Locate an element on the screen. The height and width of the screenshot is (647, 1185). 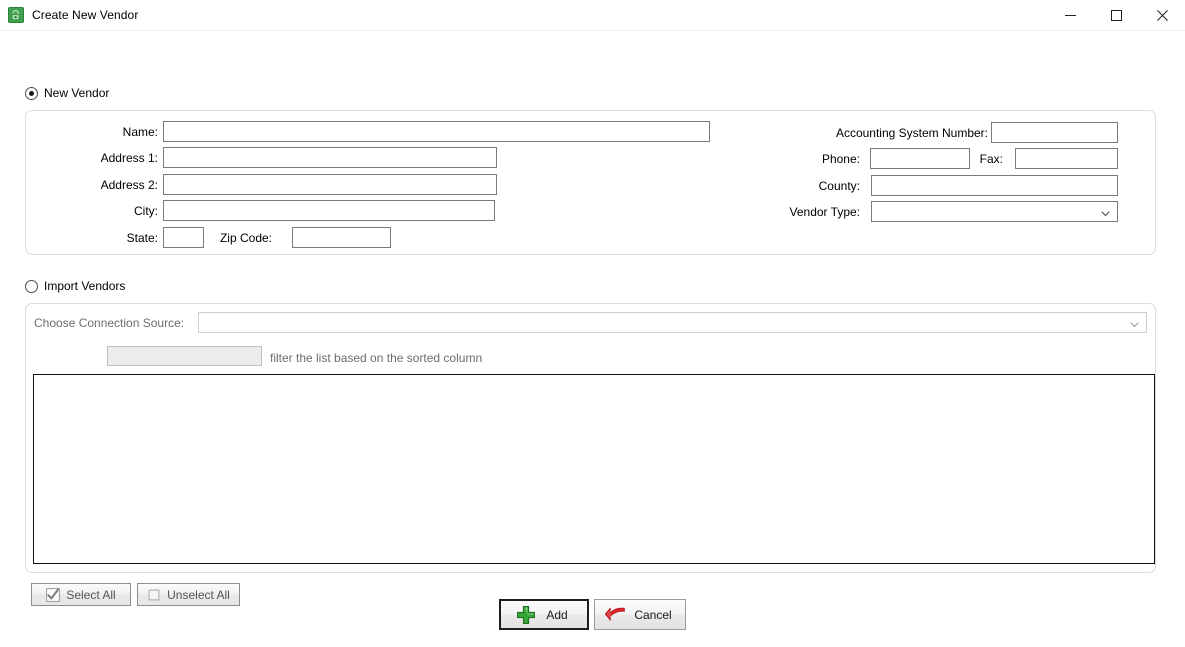
add-button: Add is located at coordinates (544, 614).